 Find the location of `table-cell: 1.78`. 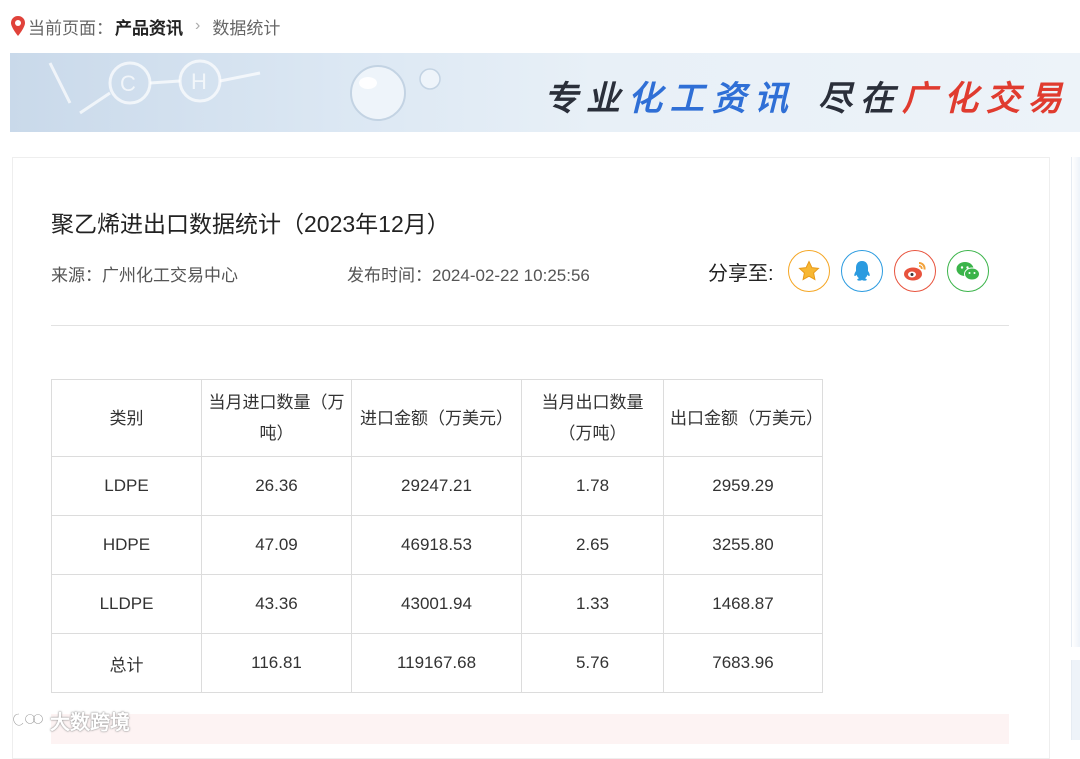

table-cell: 1.78 is located at coordinates (592, 486).